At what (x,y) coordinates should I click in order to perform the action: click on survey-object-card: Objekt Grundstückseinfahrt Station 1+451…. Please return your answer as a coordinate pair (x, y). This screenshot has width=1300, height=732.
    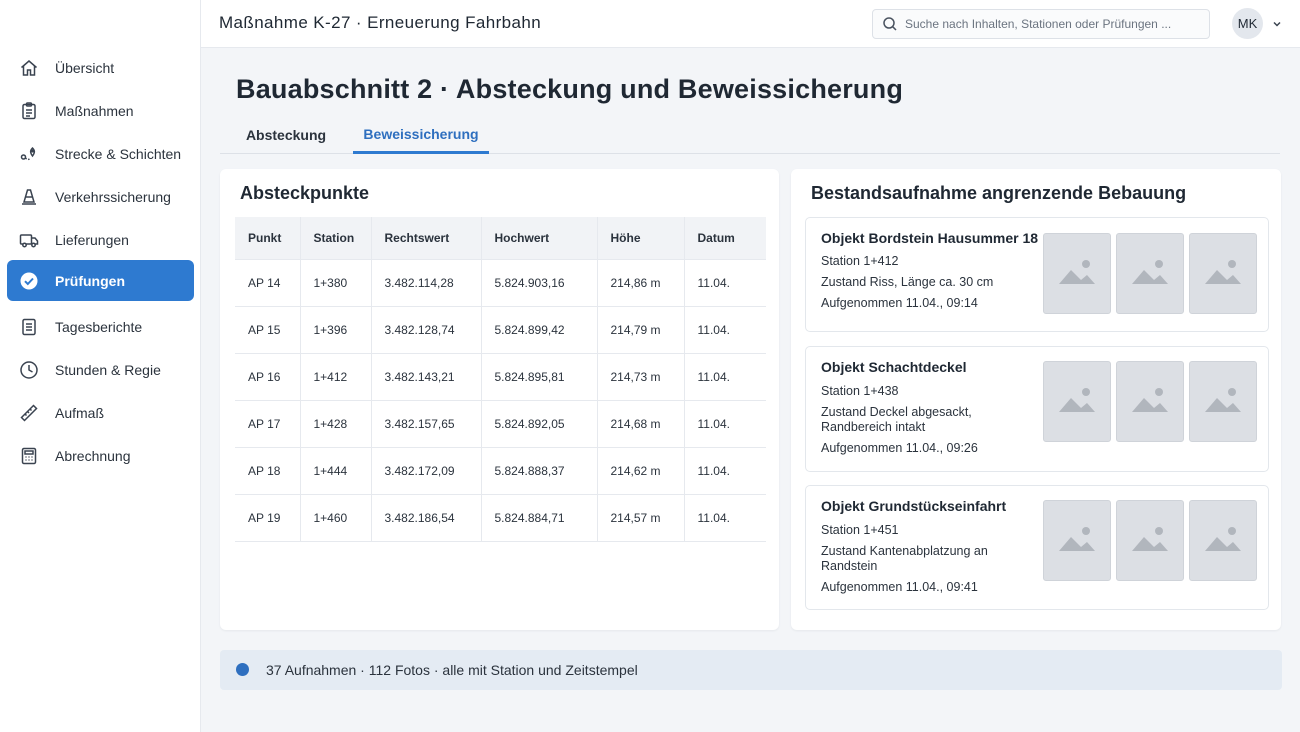
    Looking at the image, I should click on (1037, 547).